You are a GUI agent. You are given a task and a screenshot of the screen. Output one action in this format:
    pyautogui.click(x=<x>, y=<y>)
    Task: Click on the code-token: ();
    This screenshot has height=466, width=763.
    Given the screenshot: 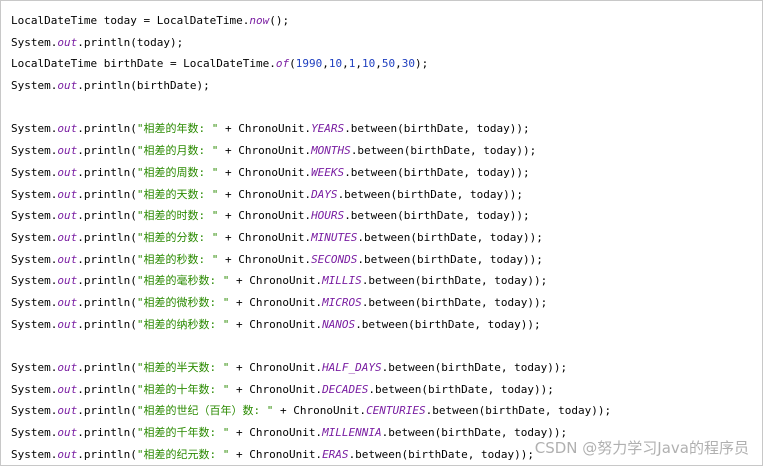 What is the action you would take?
    pyautogui.click(x=279, y=20)
    